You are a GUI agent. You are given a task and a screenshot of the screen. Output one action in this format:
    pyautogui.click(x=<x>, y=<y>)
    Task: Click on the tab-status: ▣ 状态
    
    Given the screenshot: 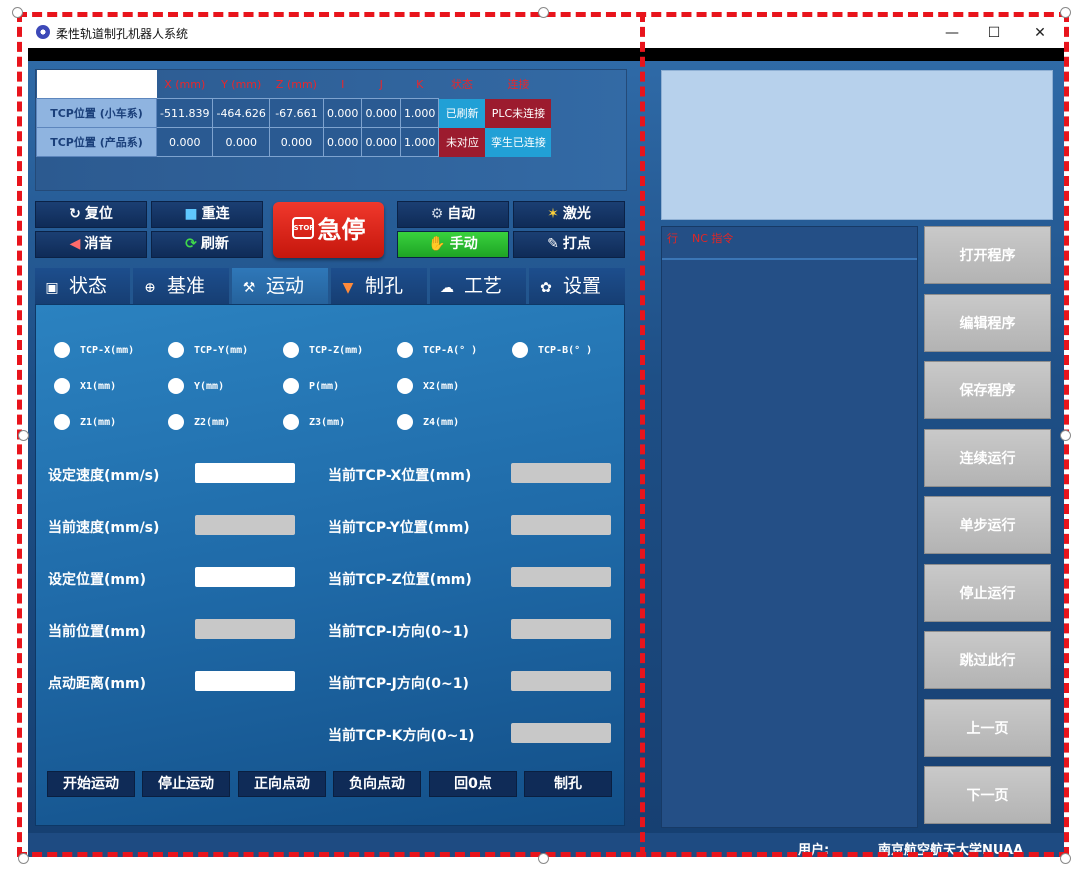 What is the action you would take?
    pyautogui.click(x=82, y=286)
    